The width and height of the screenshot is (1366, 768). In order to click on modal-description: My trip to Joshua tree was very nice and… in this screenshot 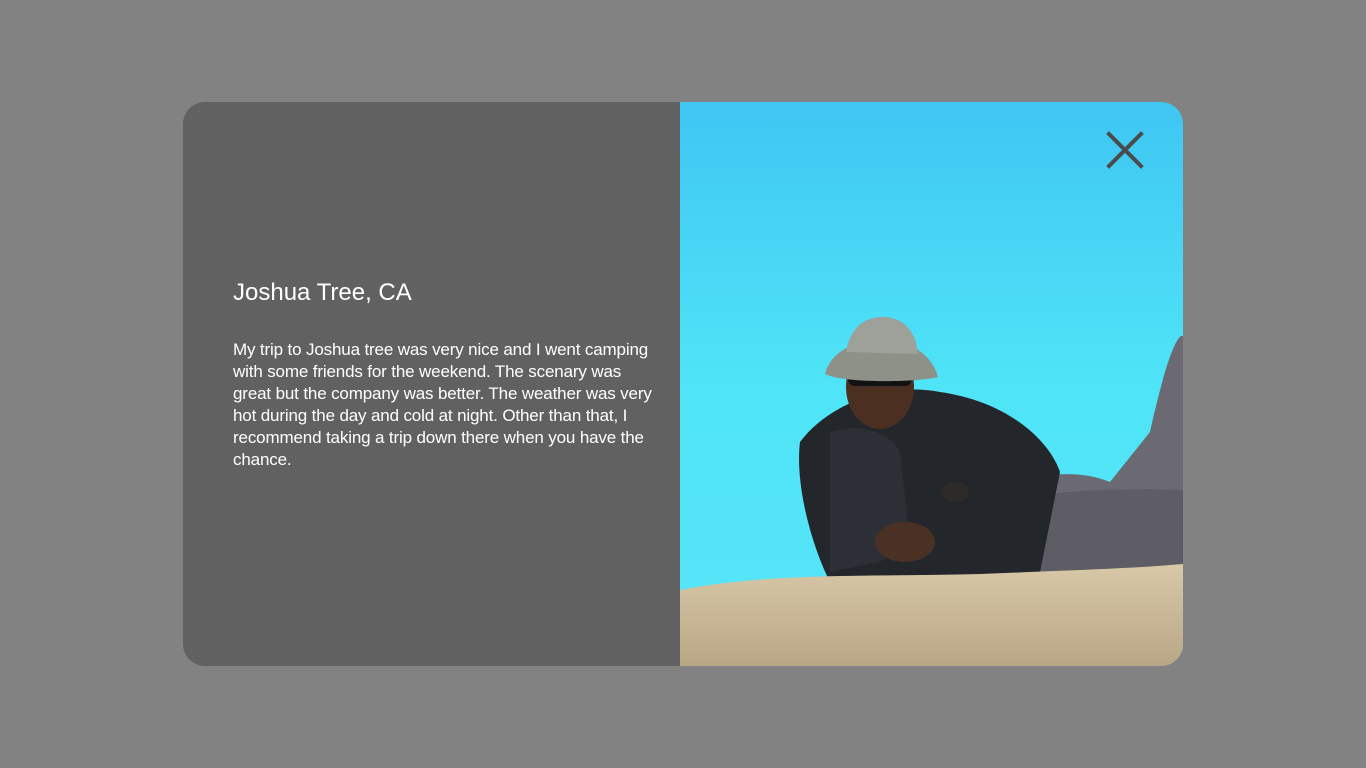, I will do `click(442, 404)`.